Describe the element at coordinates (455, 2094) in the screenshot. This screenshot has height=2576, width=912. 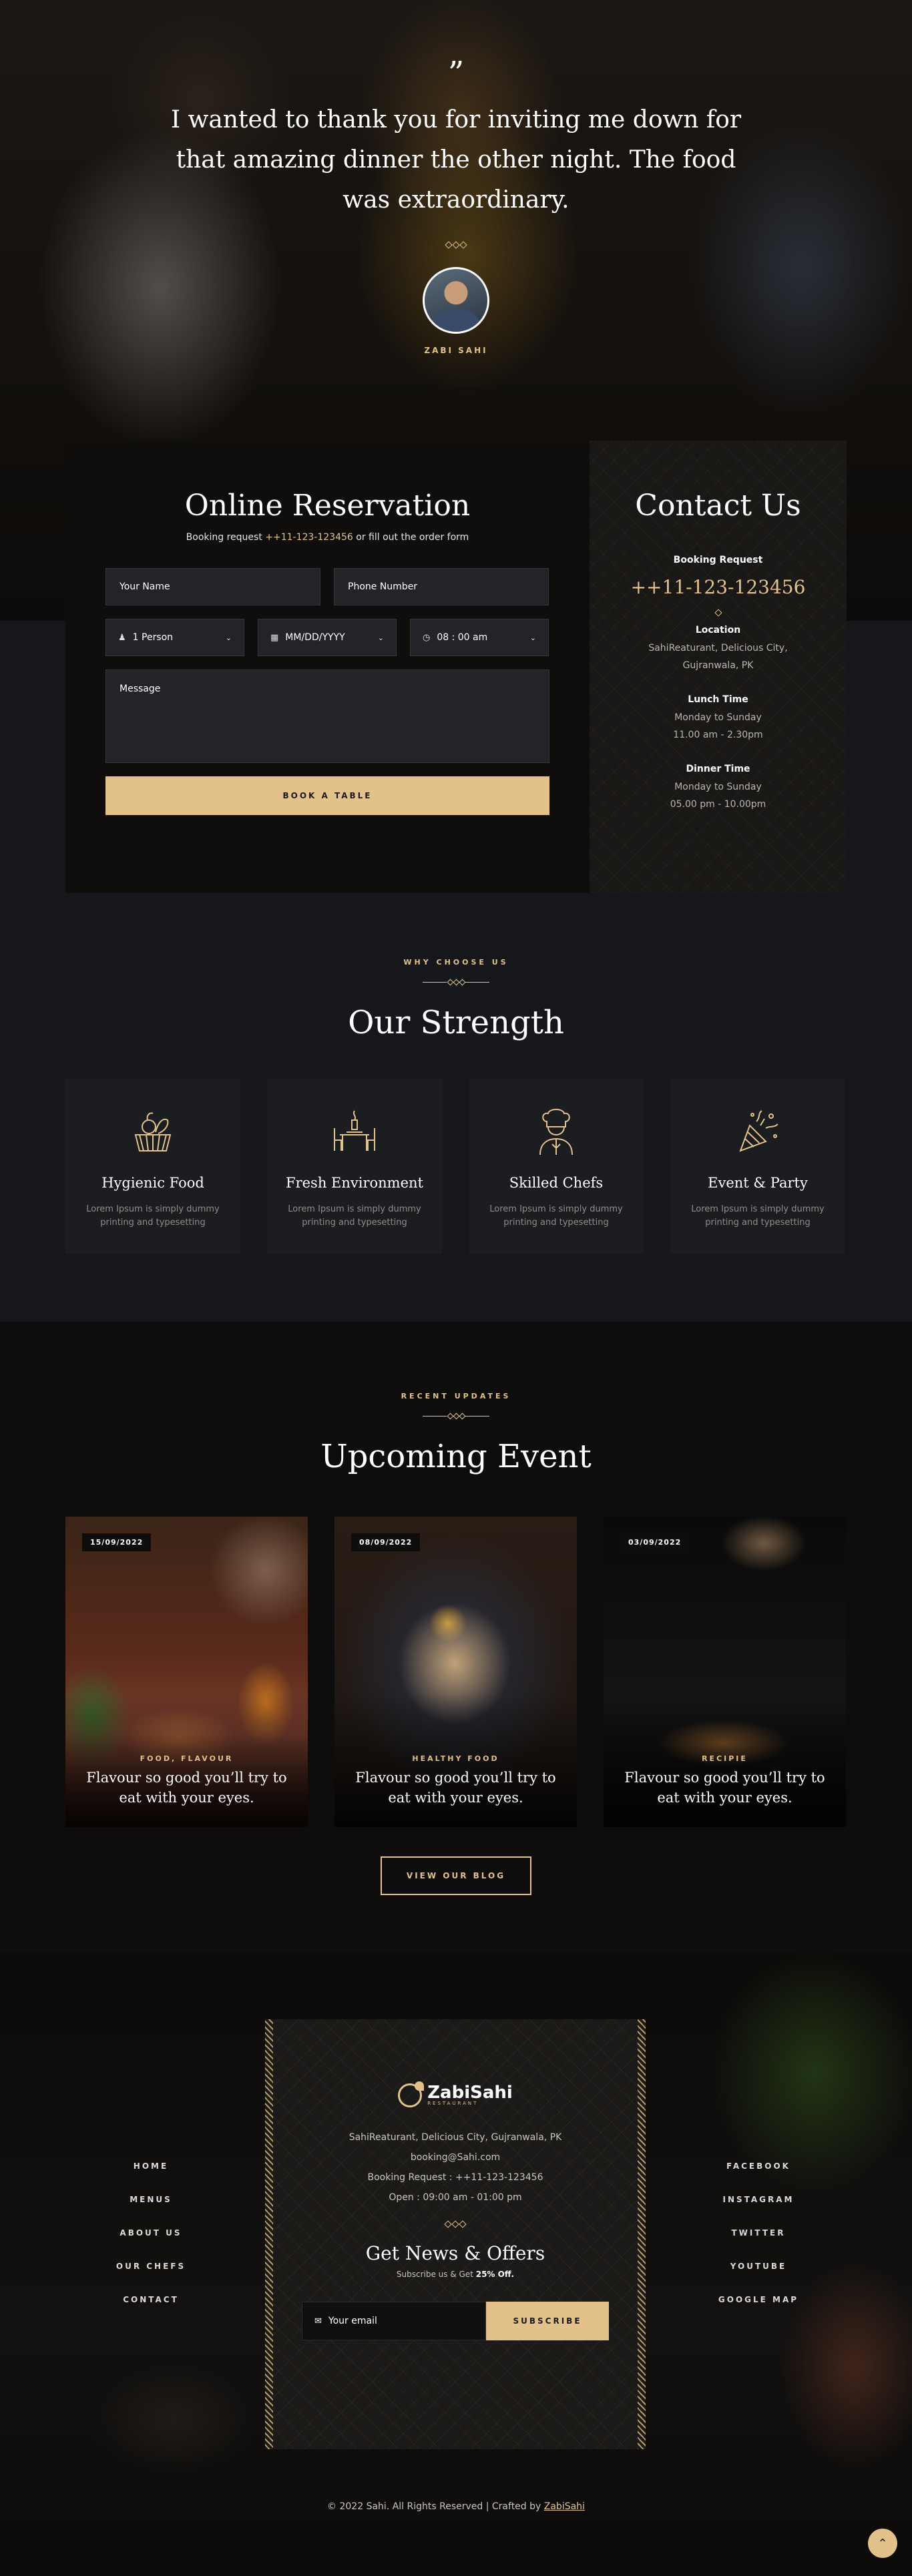
I see `footer-logo: ZabiSahi RESTAURANT` at that location.